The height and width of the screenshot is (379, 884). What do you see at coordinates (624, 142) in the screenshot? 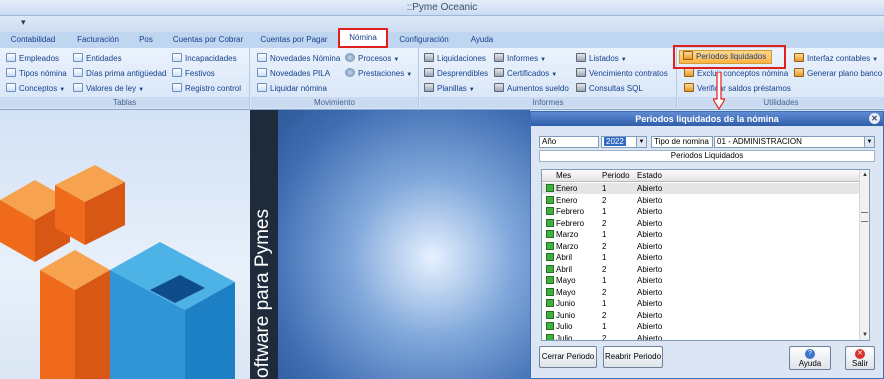
I see `year-select: 2022 ▼` at bounding box center [624, 142].